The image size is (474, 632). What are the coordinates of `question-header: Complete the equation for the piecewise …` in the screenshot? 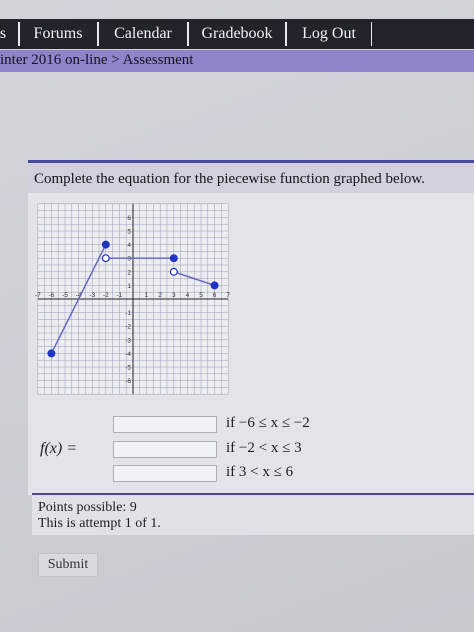 It's located at (251, 178).